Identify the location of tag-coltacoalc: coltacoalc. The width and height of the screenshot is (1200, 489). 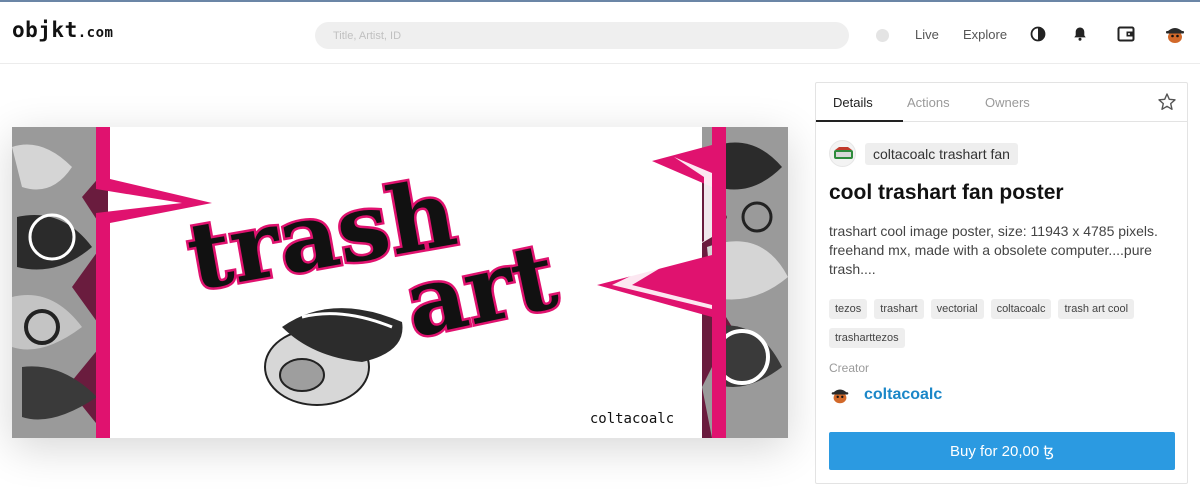
(1021, 309).